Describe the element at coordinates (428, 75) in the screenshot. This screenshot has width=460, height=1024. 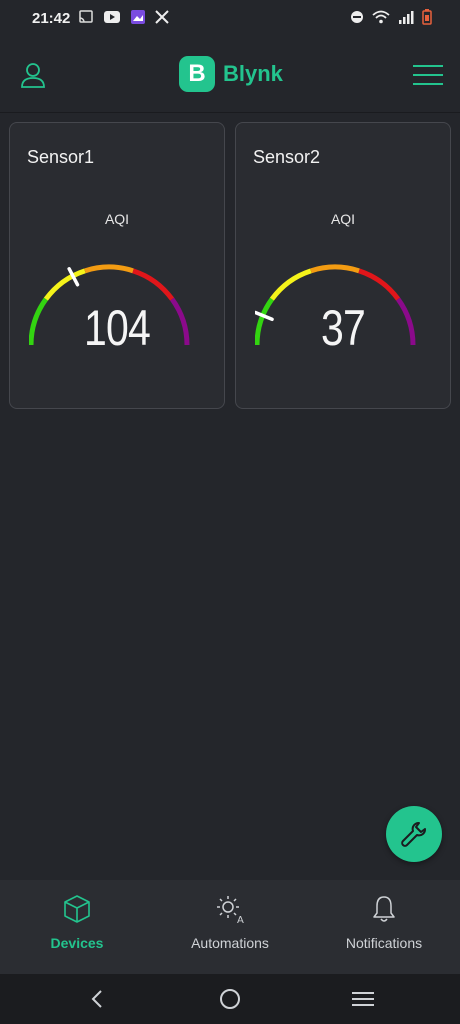
I see `hamburger-menu-icon` at that location.